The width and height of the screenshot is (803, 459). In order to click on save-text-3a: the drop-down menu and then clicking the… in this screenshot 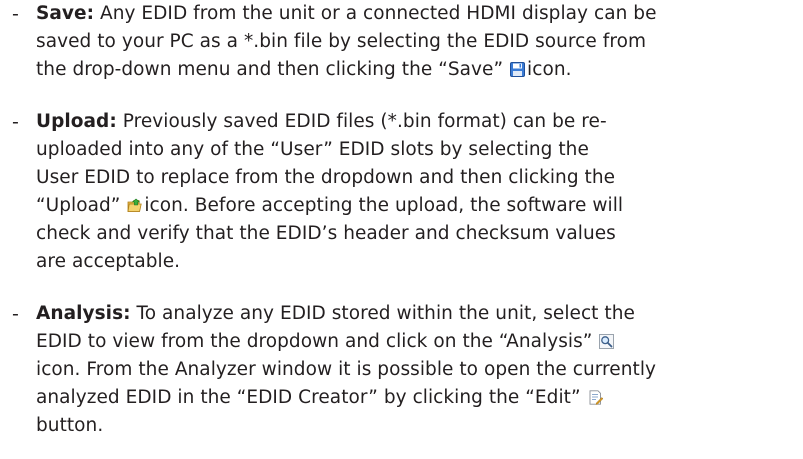, I will do `click(270, 69)`.